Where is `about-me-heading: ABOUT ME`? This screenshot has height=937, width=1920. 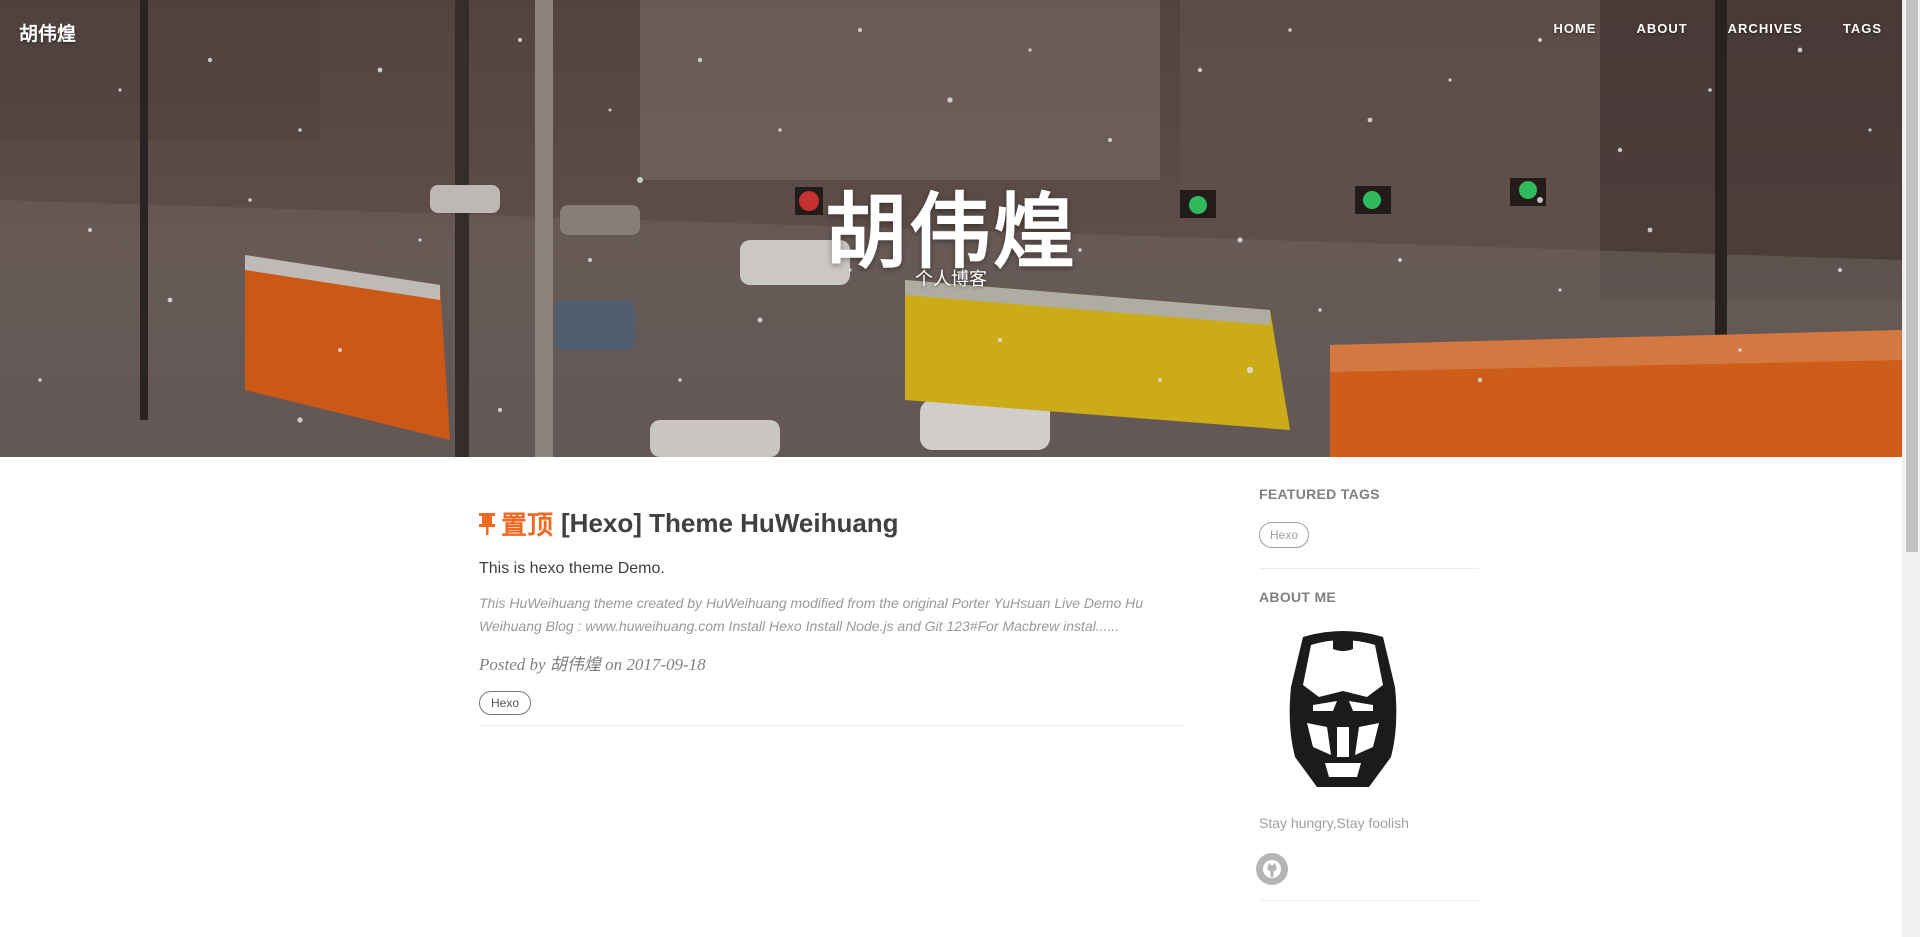 about-me-heading: ABOUT ME is located at coordinates (1298, 597).